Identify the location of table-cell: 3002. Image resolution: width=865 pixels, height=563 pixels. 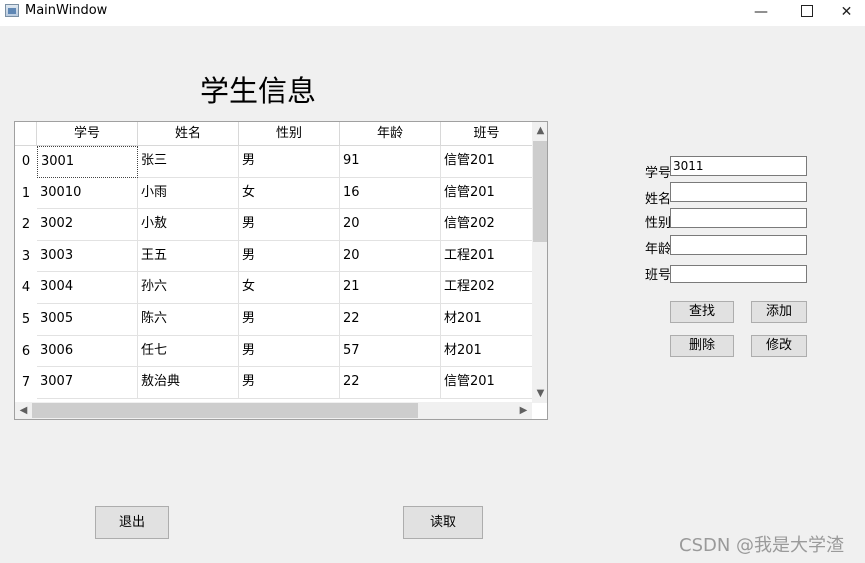
(87, 225).